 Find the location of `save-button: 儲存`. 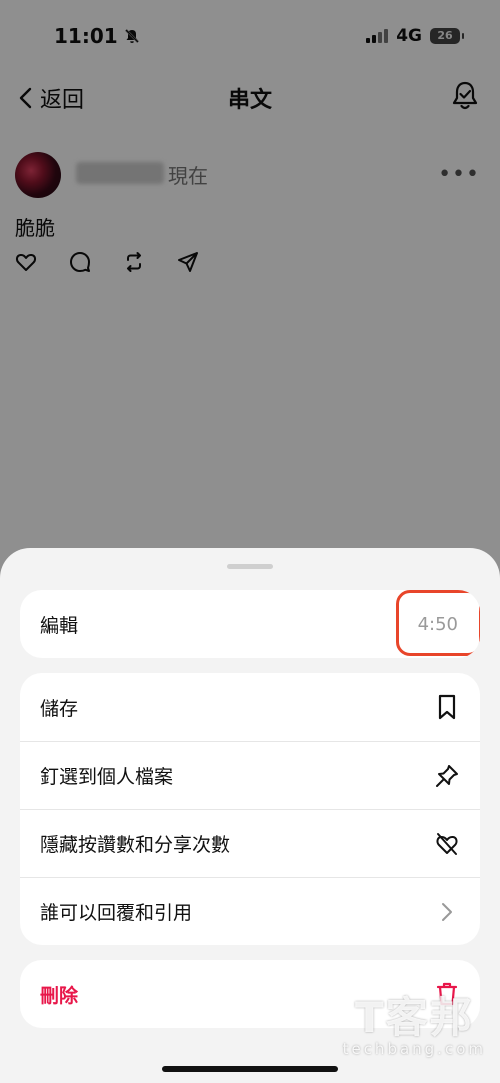

save-button: 儲存 is located at coordinates (250, 707).